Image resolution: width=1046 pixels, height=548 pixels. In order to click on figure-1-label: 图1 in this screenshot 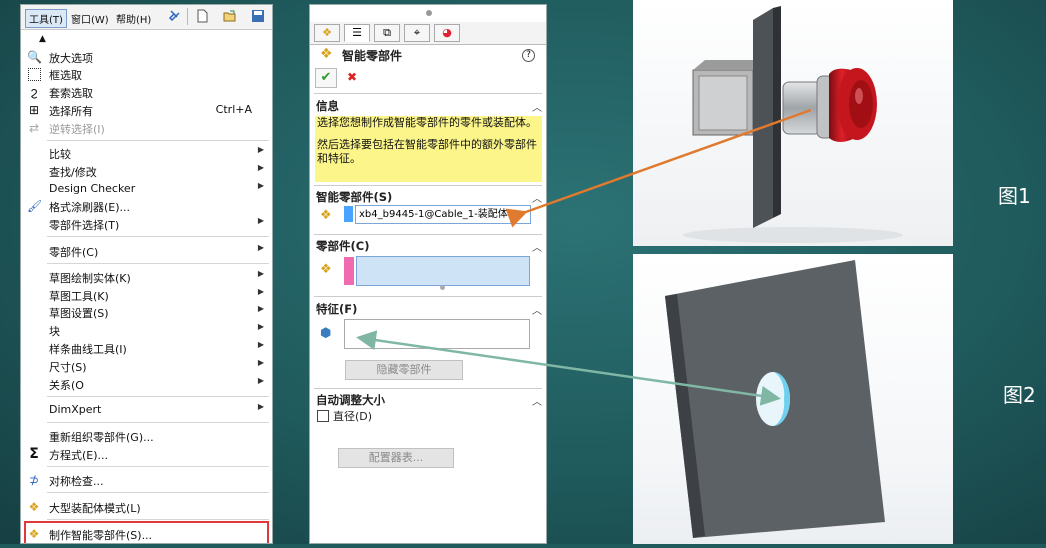, I will do `click(1014, 196)`.